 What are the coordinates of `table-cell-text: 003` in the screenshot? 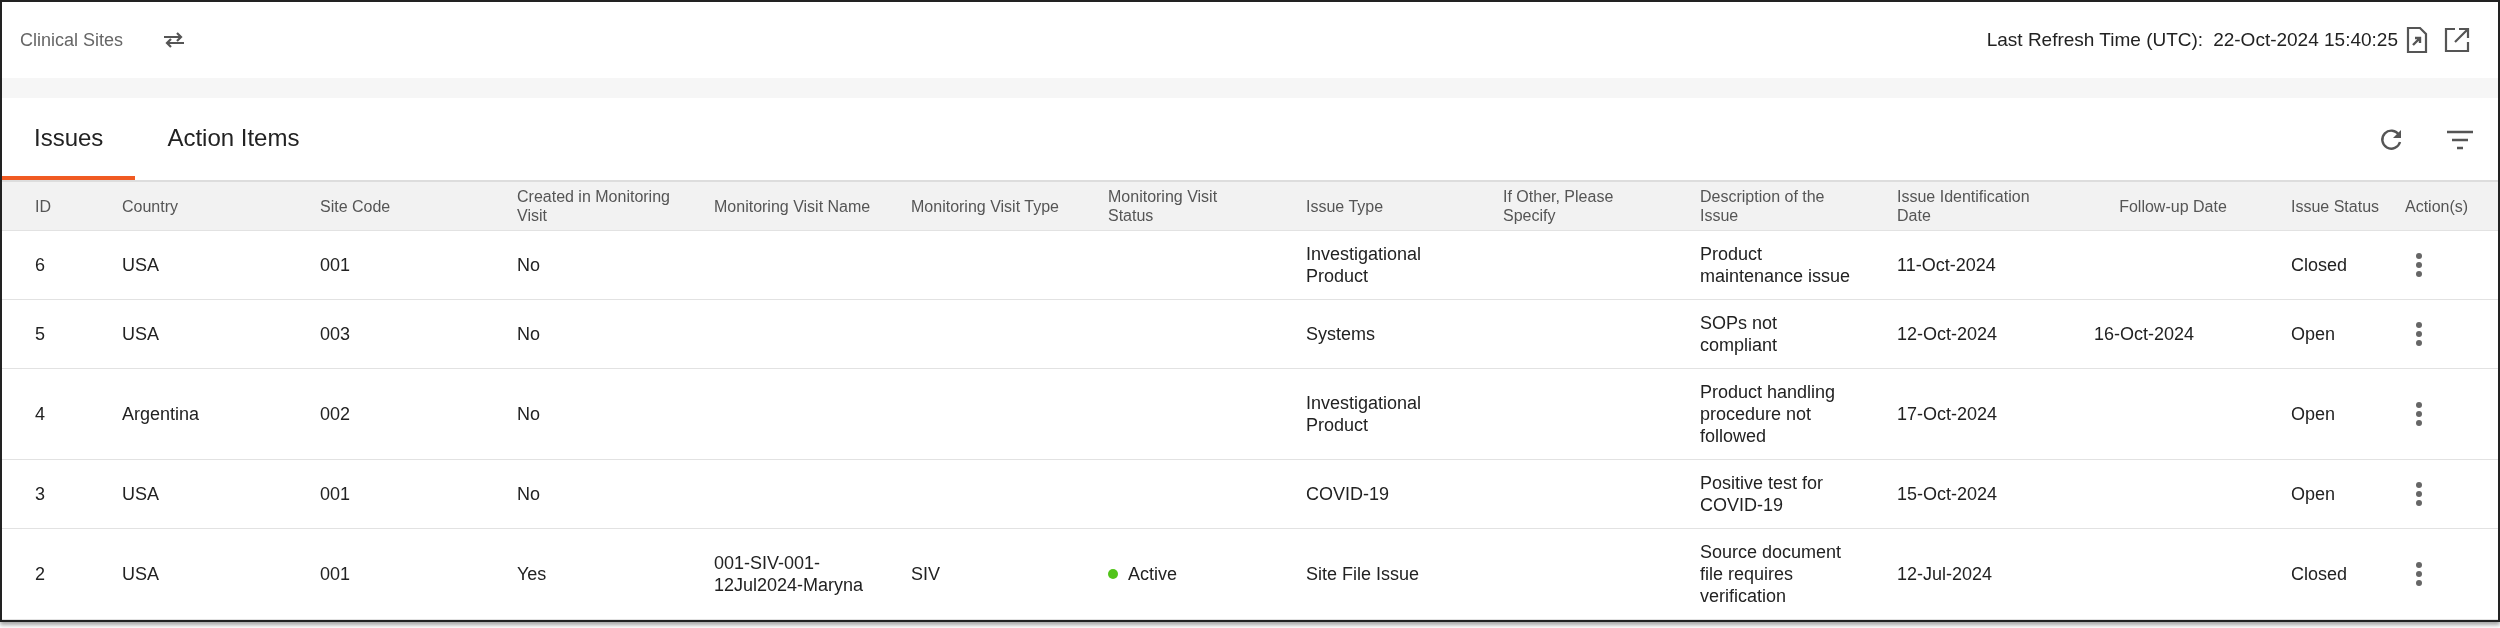 It's located at (336, 334).